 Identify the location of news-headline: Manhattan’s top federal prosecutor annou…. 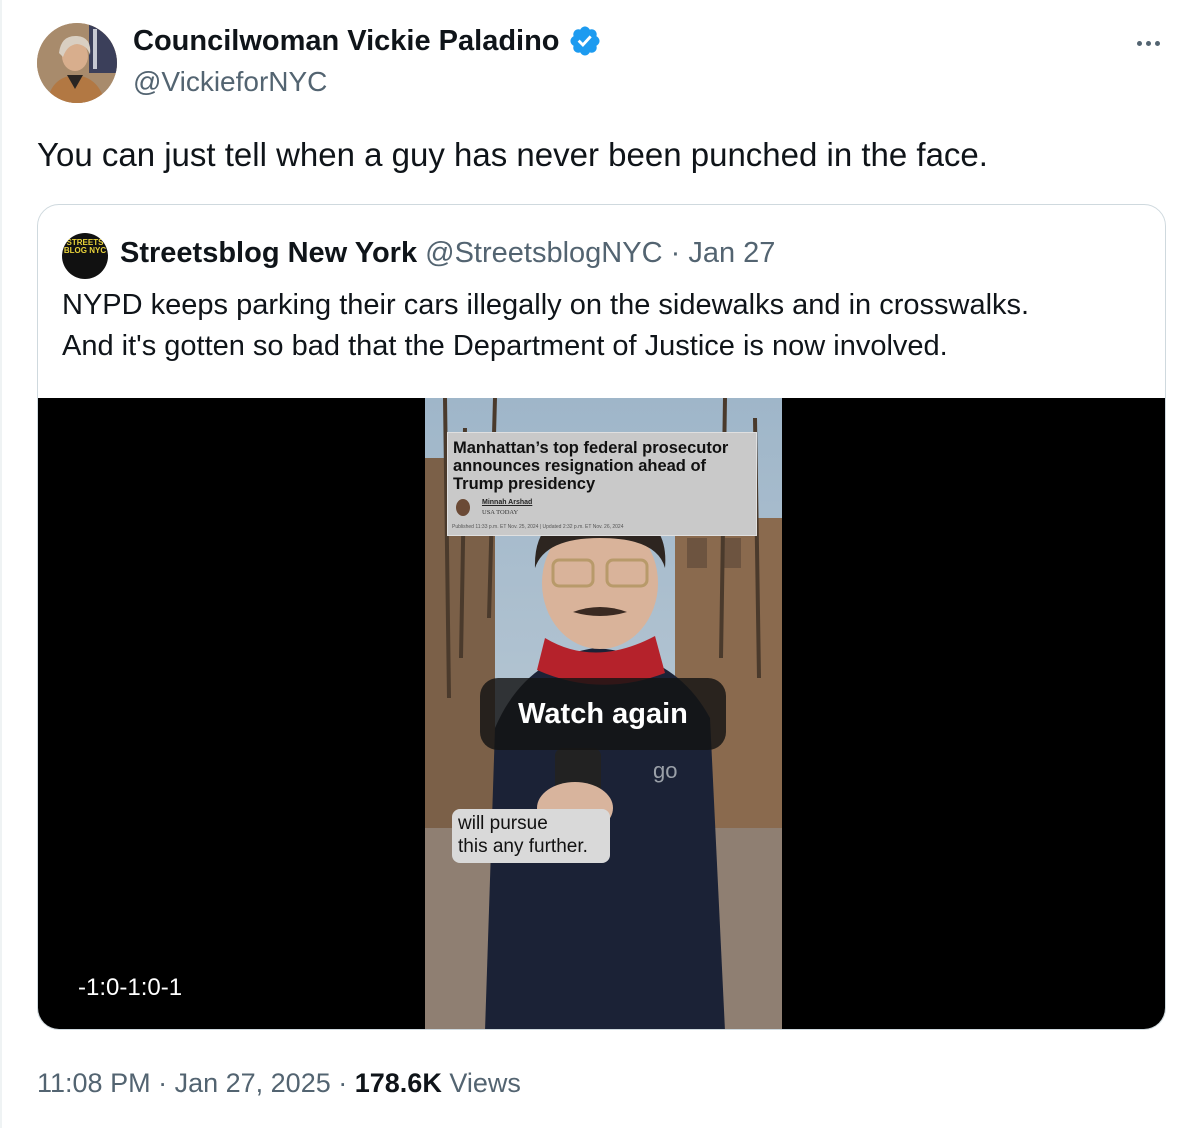
(591, 466).